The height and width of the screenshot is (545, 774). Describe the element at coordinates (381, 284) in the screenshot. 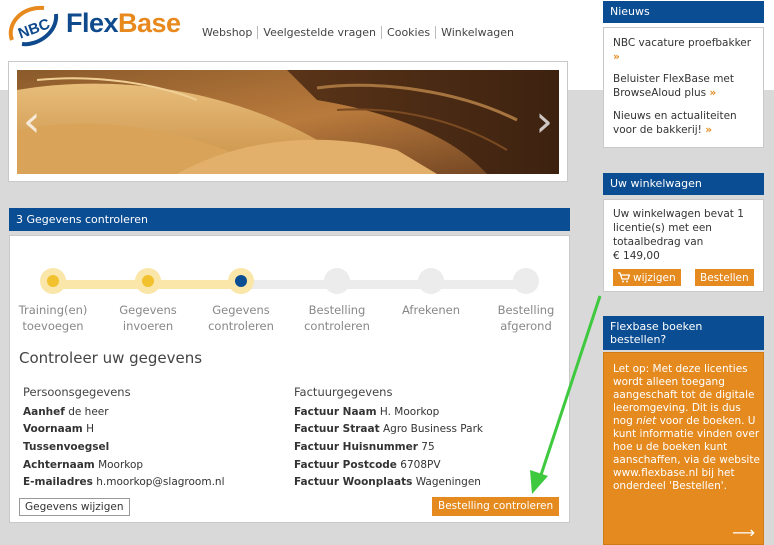

I see `progress-line-todo` at that location.